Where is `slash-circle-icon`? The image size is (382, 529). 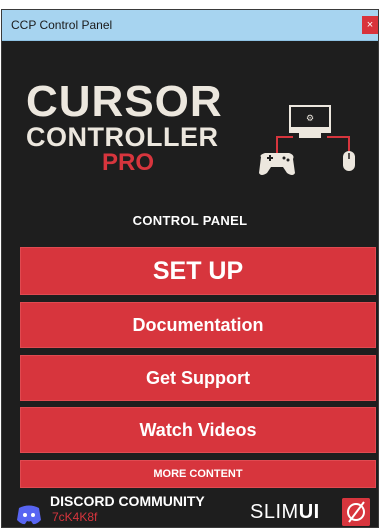 slash-circle-icon is located at coordinates (356, 512).